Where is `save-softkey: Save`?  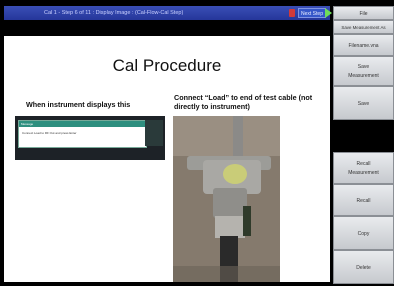
save-softkey: Save is located at coordinates (363, 103).